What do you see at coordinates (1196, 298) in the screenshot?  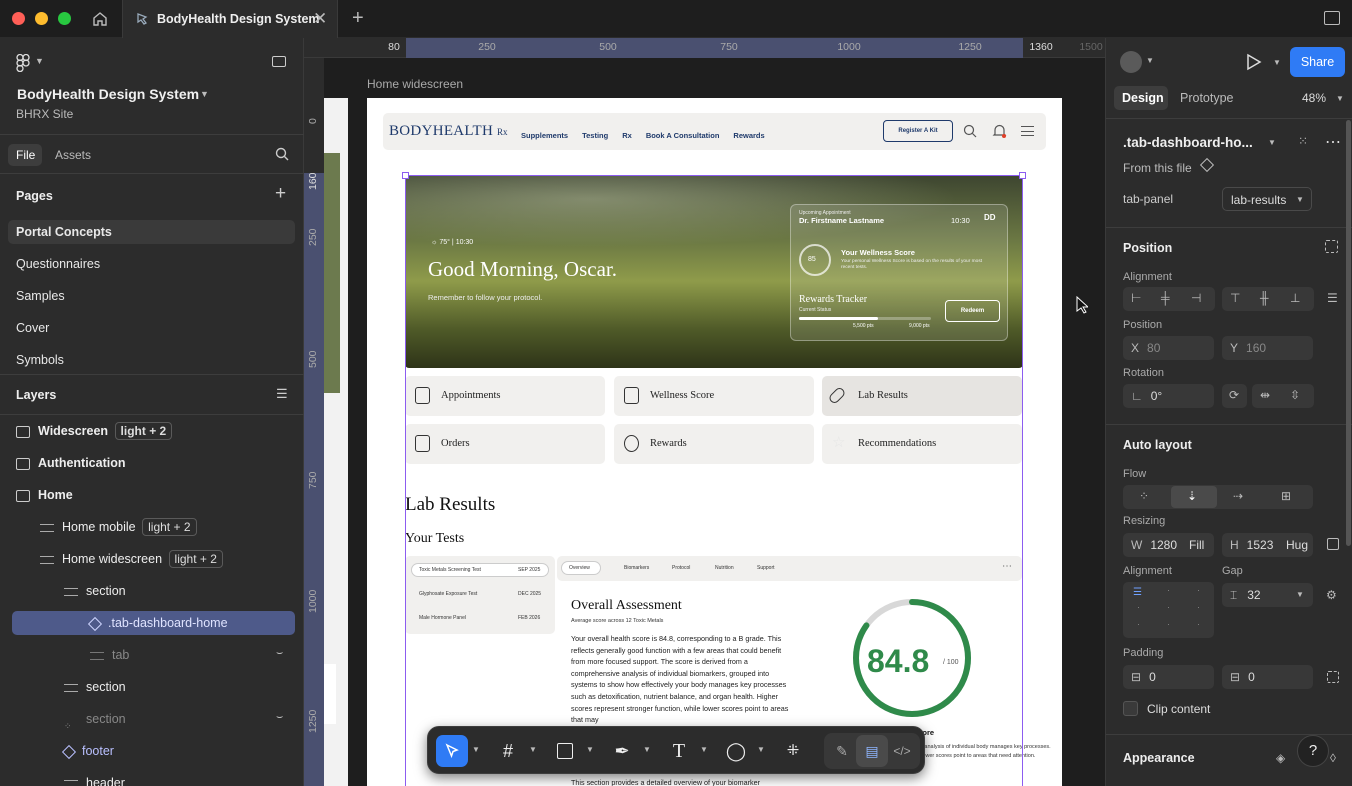 I see `align-right-icon: ⊣` at bounding box center [1196, 298].